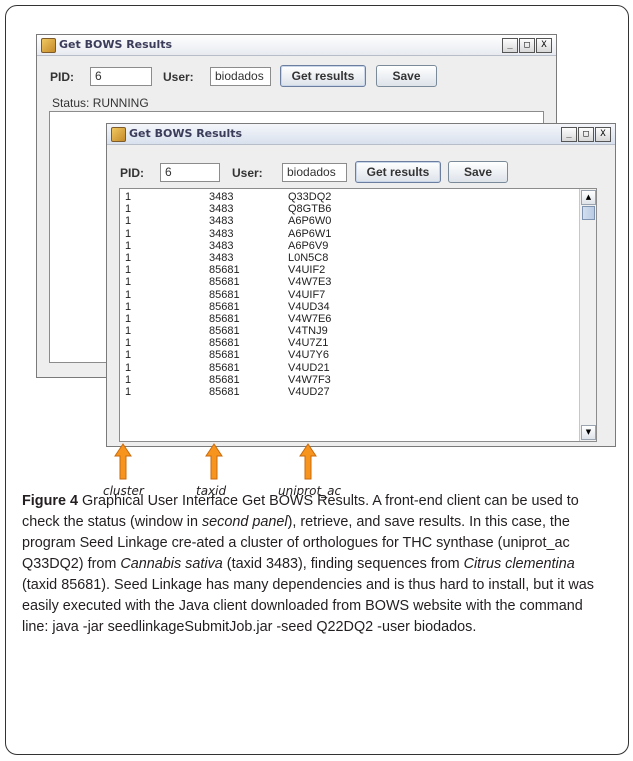  What do you see at coordinates (350, 295) in the screenshot?
I see `table-row: 1 85681 V4UIF7` at bounding box center [350, 295].